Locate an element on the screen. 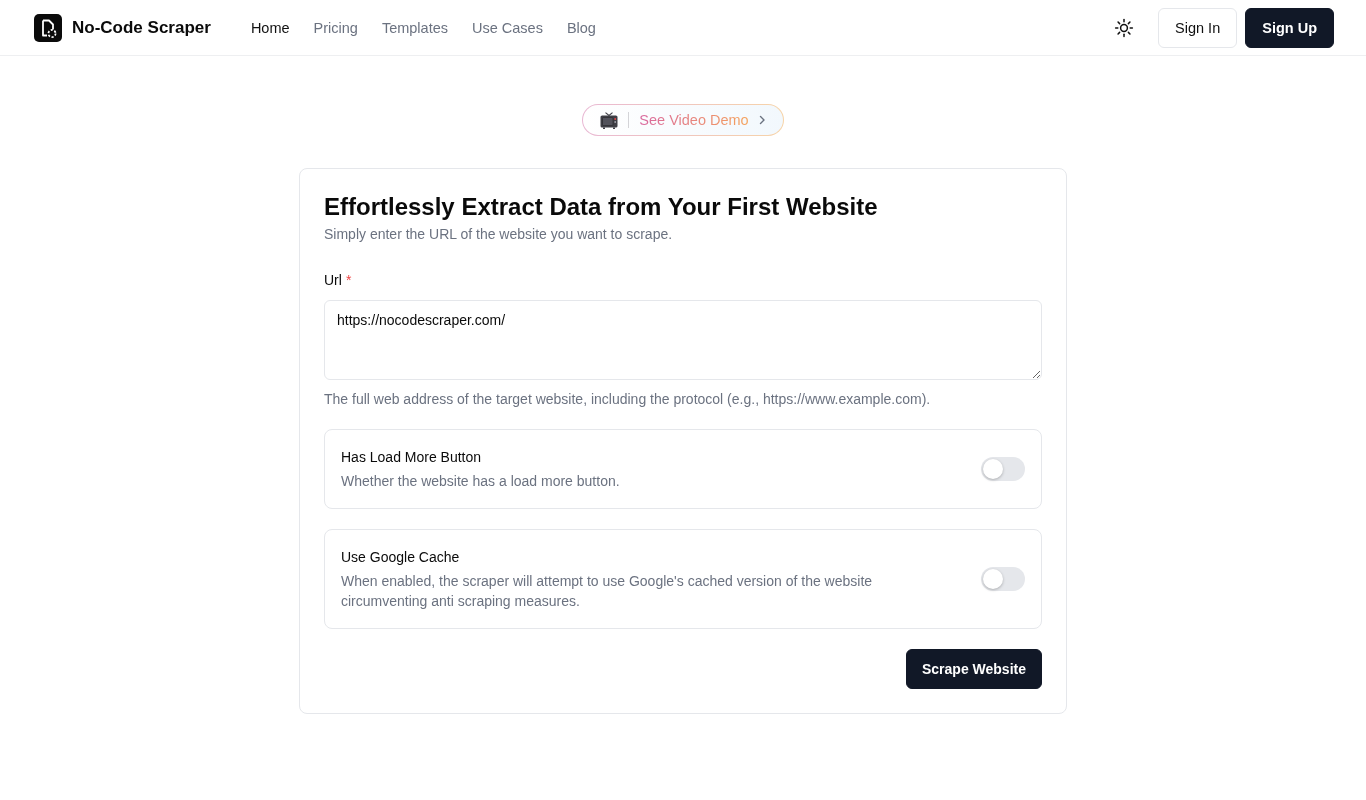  option-description: When enabled, the scraper will attempt to use Google's cached version of the website circumventing anti scraping measures. is located at coordinates (607, 591).